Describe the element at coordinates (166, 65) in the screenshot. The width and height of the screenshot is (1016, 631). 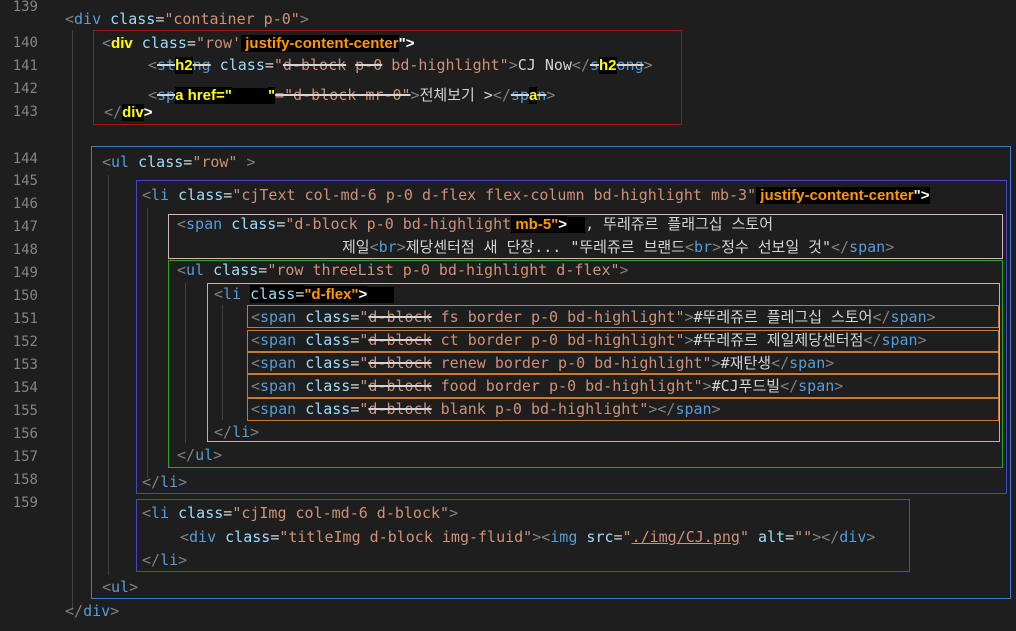
I see `code-tag-name: st` at that location.